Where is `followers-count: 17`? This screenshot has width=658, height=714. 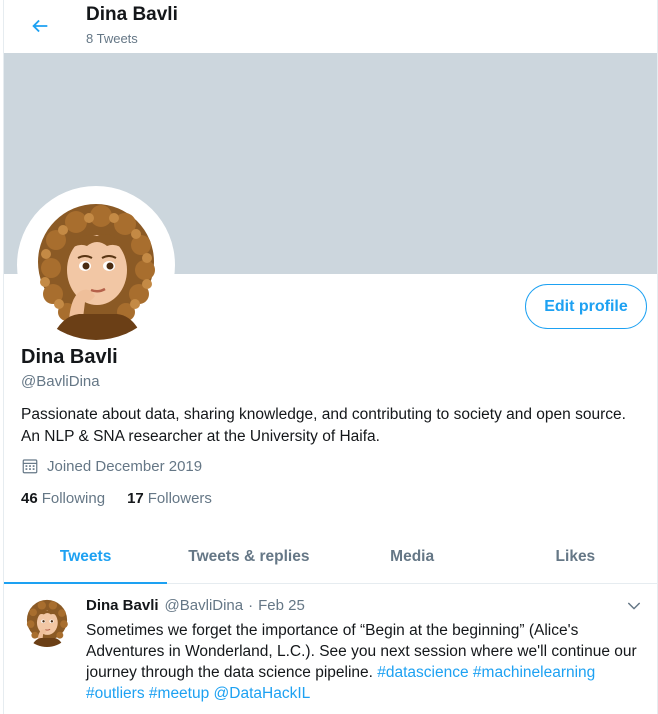
followers-count: 17 is located at coordinates (135, 498).